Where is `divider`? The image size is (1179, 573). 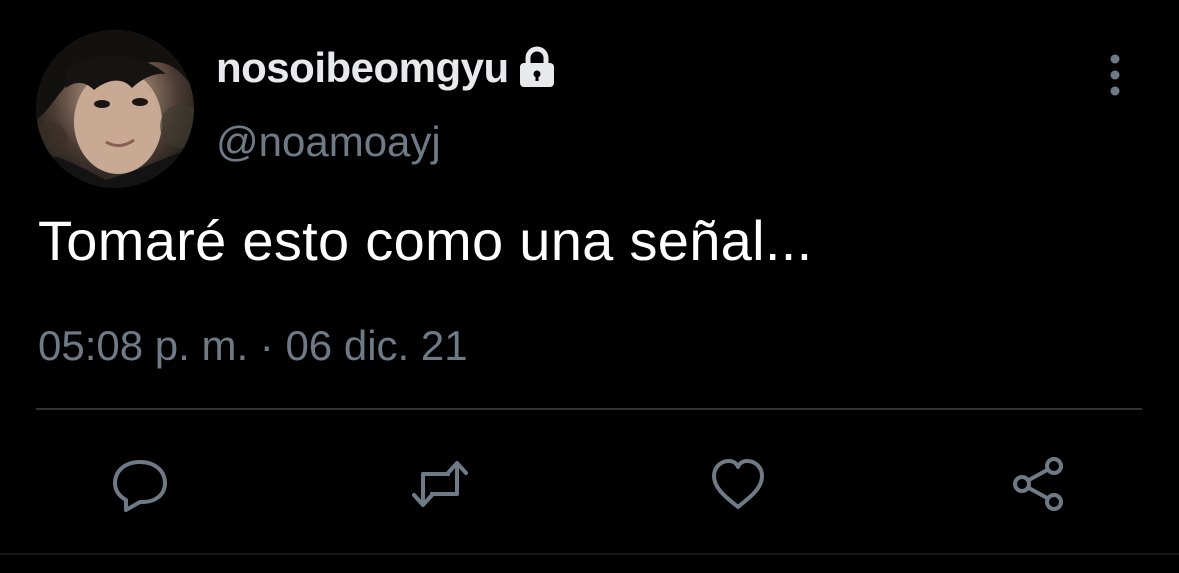
divider is located at coordinates (589, 409).